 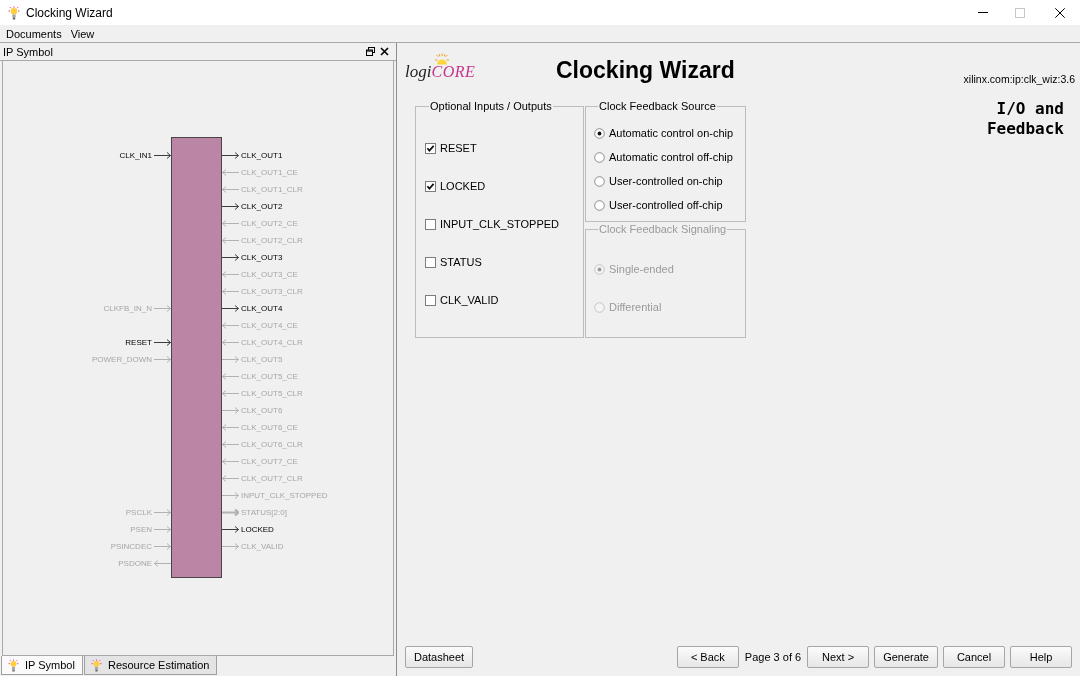 What do you see at coordinates (262, 308) in the screenshot?
I see `pin-label: CLK_OUT4` at bounding box center [262, 308].